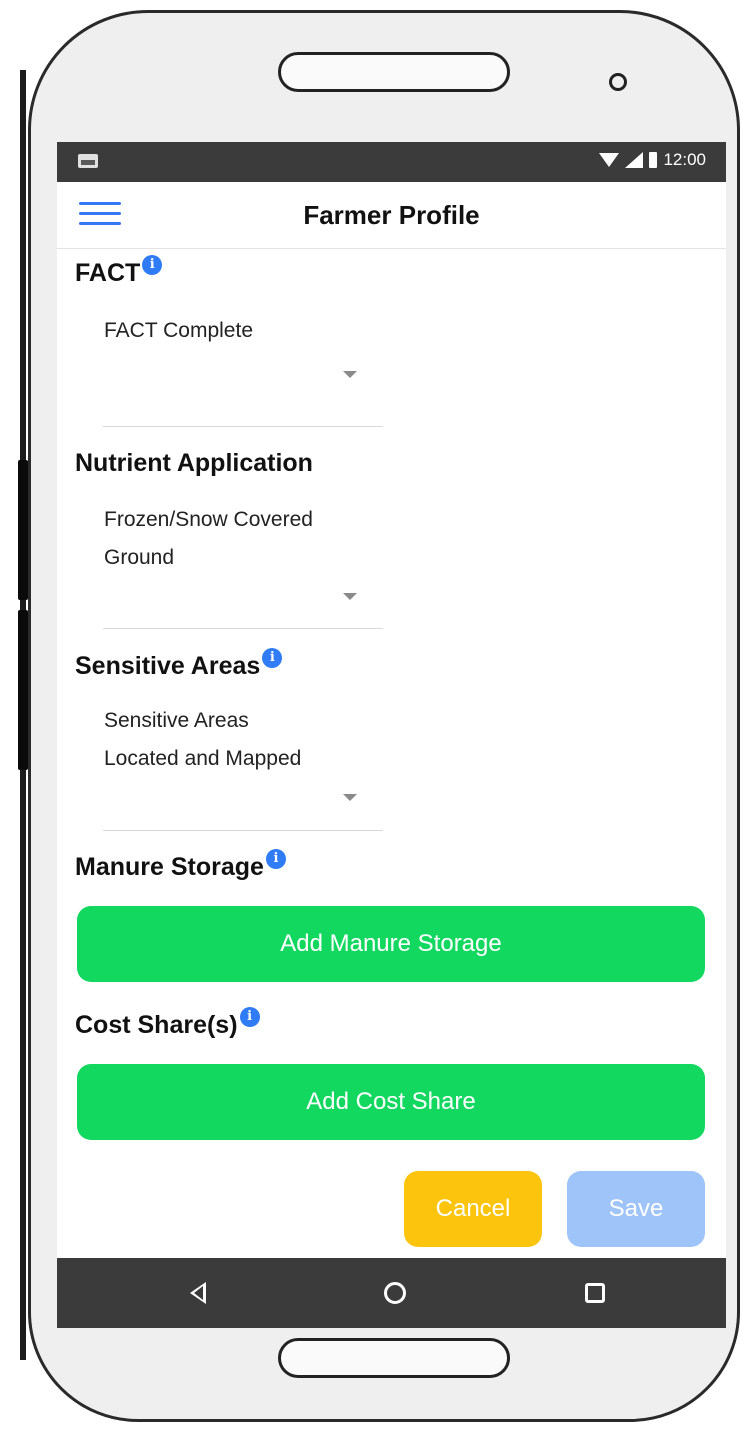  I want to click on page-title: Farmer Profile, so click(391, 215).